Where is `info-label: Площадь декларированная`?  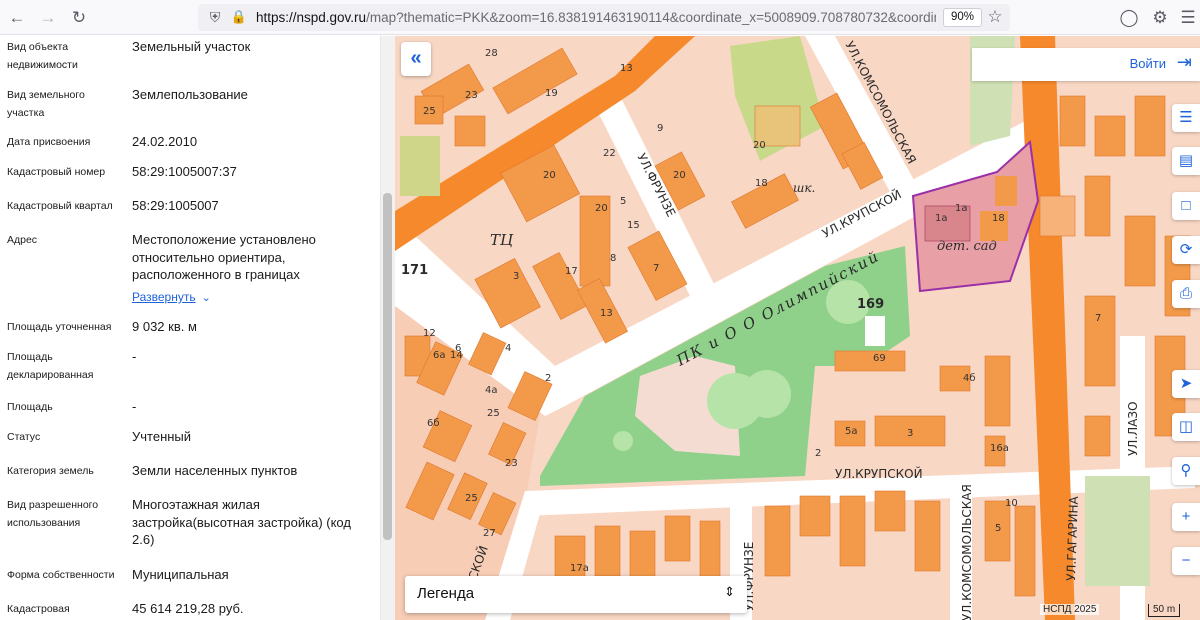
info-label: Площадь декларированная is located at coordinates (50, 366).